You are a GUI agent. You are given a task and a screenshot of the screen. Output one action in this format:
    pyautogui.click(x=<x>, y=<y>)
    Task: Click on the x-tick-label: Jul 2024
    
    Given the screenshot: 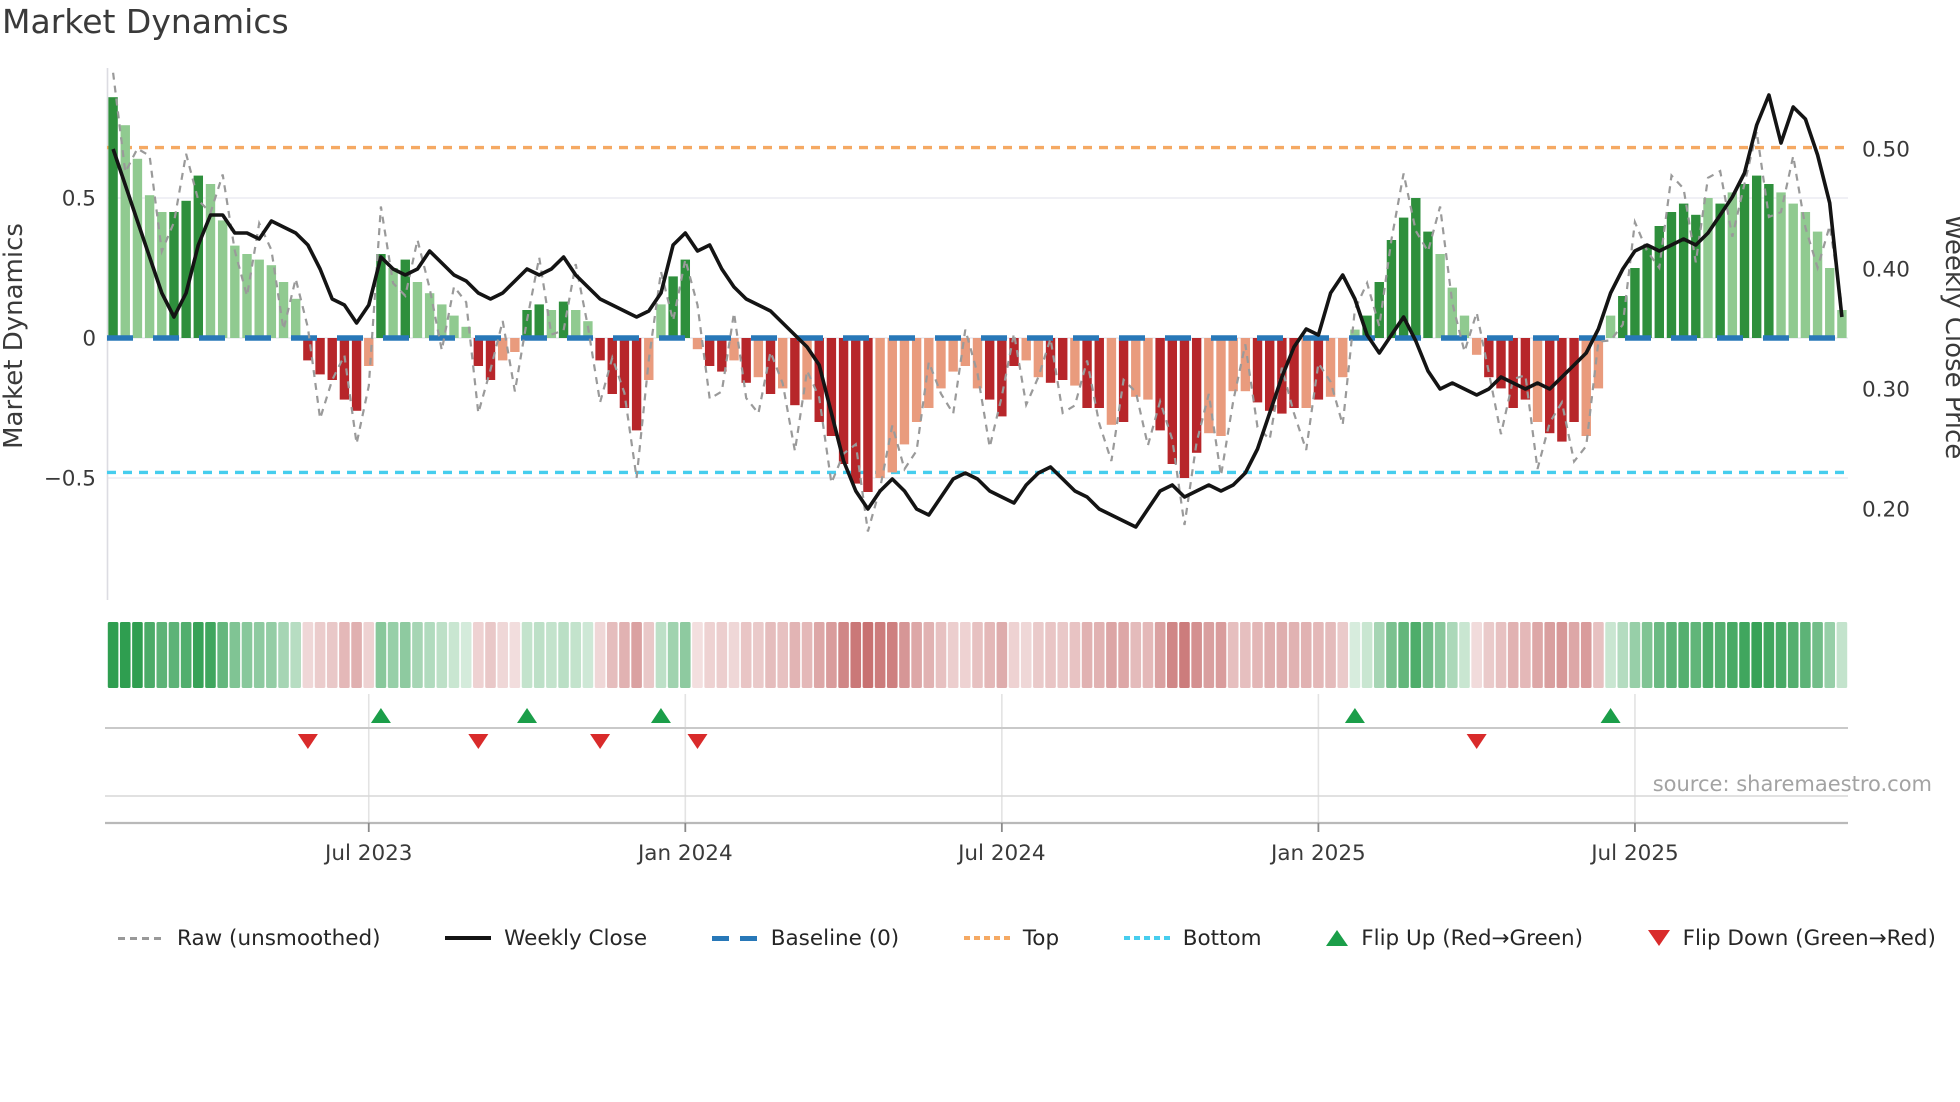 What is the action you would take?
    pyautogui.click(x=1001, y=853)
    